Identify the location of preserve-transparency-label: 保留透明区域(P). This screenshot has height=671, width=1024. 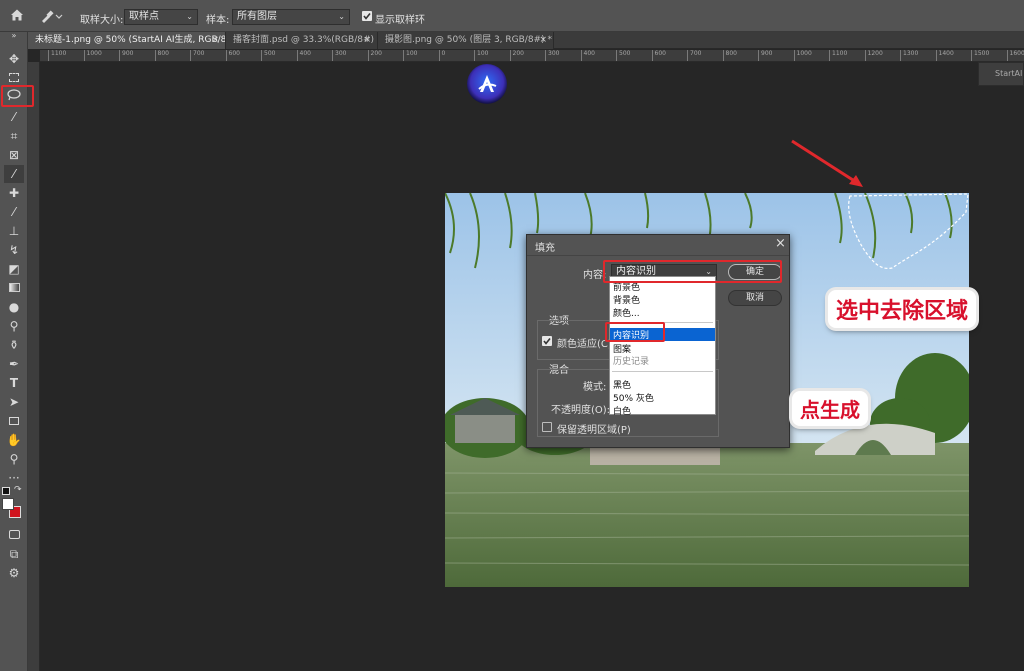
(594, 430).